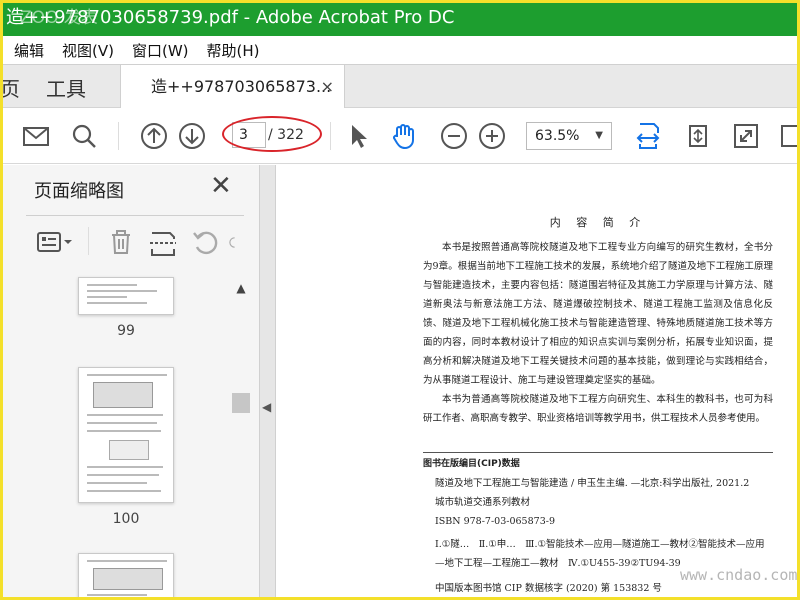  Describe the element at coordinates (88, 241) in the screenshot. I see `panel-tool-divider` at that location.